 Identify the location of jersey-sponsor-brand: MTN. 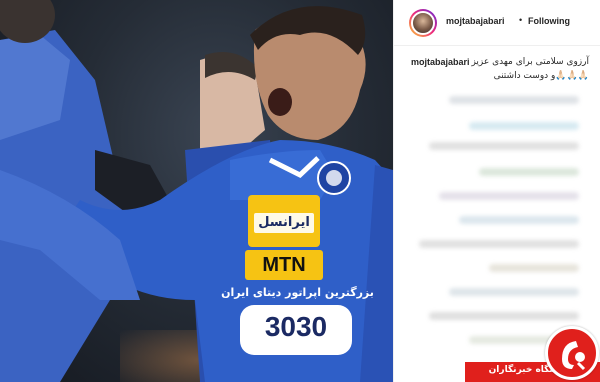
(284, 265).